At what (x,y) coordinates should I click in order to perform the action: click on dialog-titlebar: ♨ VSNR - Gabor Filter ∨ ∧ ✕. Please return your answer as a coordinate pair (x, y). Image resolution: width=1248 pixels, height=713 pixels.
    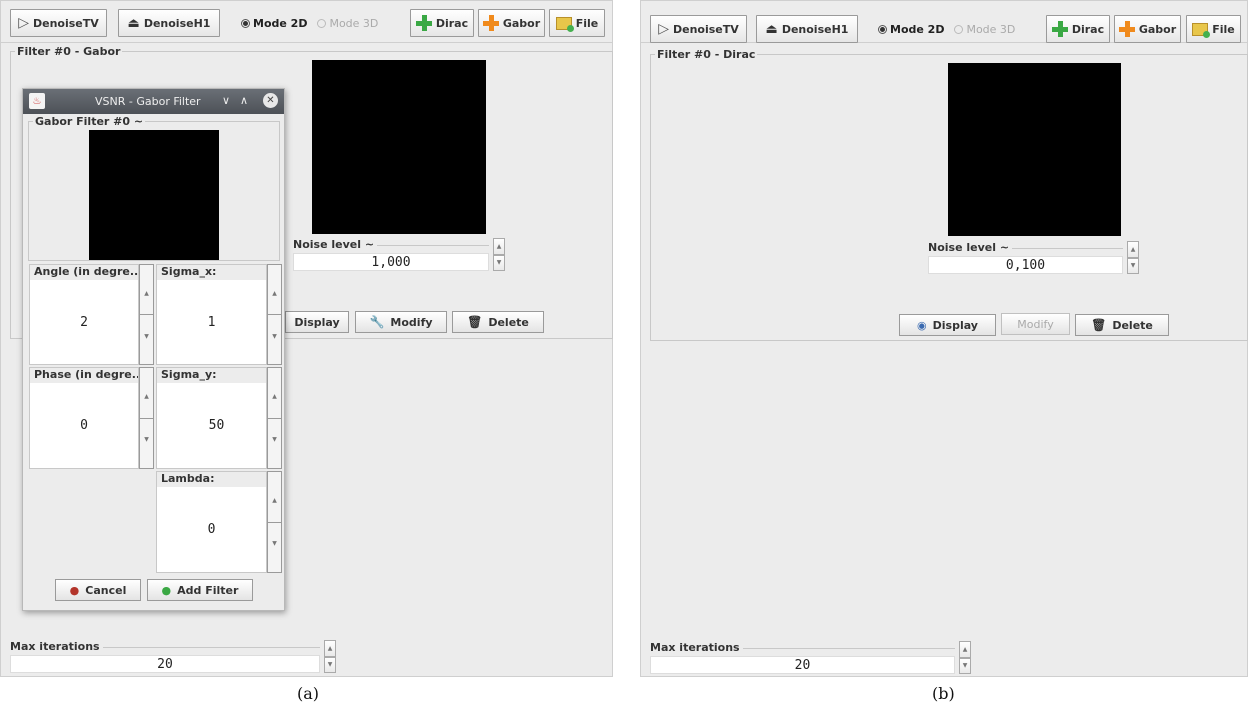
    Looking at the image, I should click on (153, 101).